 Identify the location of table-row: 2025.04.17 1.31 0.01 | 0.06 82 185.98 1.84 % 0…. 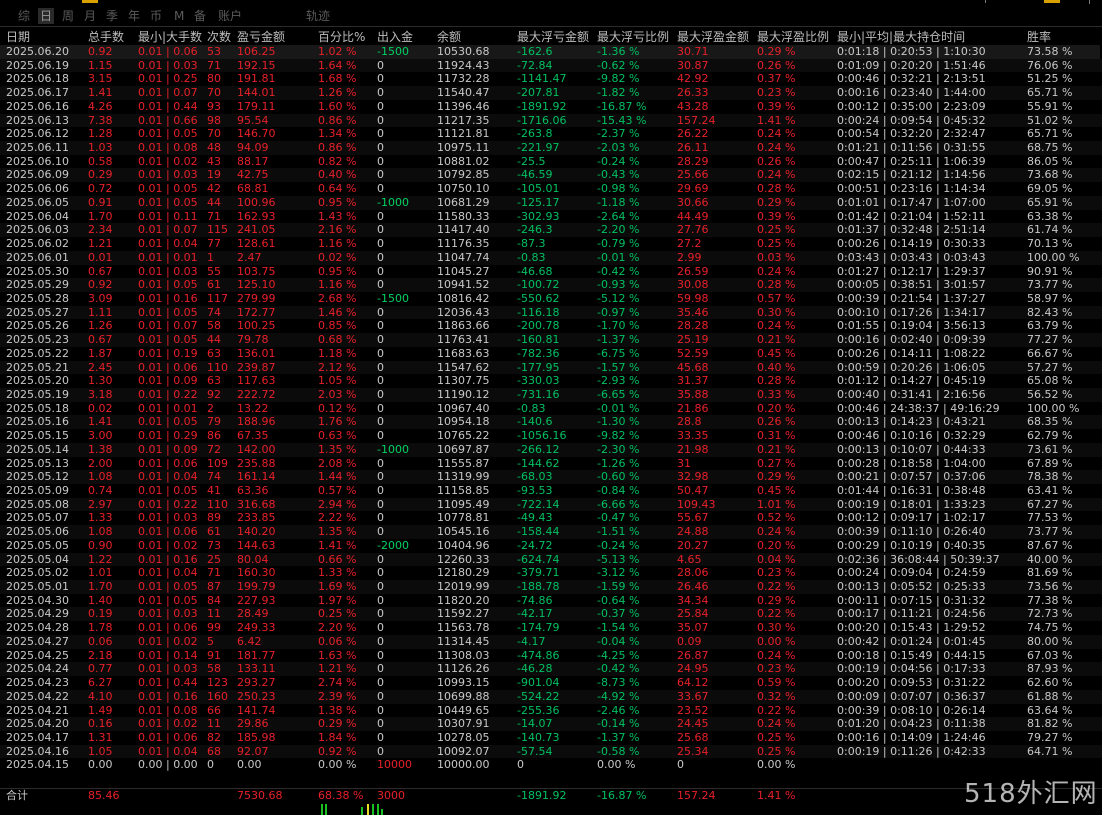
(551, 738).